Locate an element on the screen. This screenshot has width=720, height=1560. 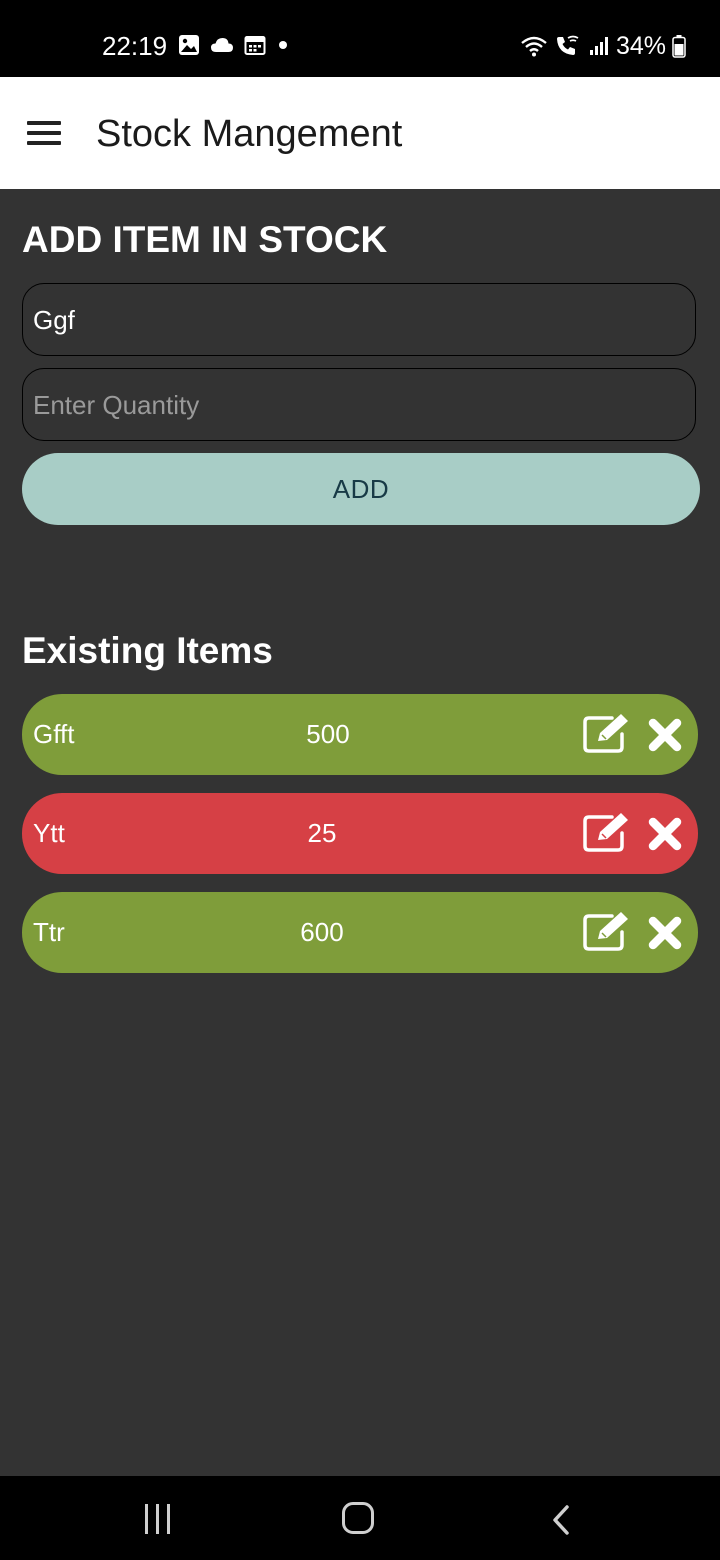
calendar-icon is located at coordinates (255, 45).